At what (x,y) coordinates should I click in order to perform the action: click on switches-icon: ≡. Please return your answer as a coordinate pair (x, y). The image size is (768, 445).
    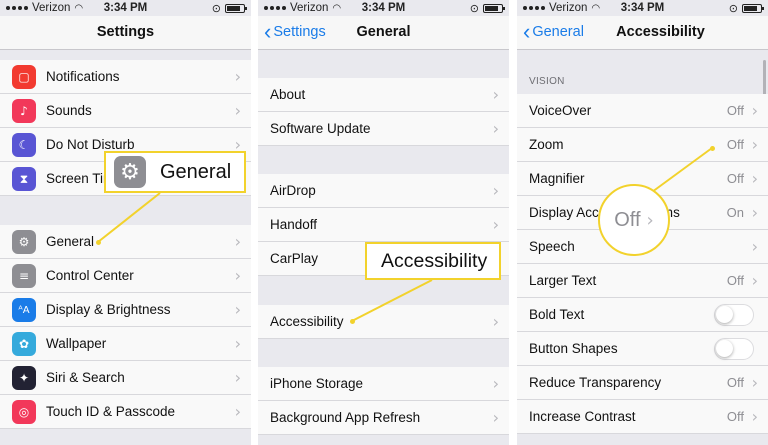
    Looking at the image, I should click on (24, 276).